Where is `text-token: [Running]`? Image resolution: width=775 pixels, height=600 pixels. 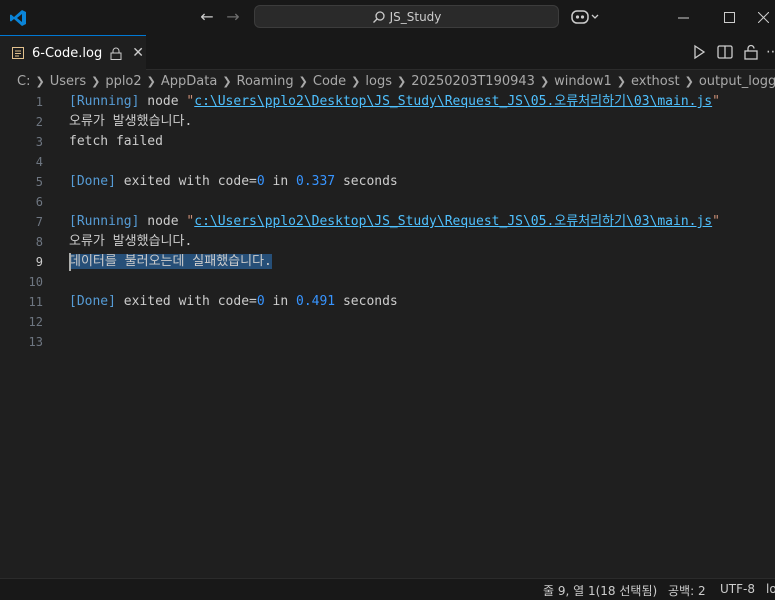 text-token: [Running] is located at coordinates (104, 101).